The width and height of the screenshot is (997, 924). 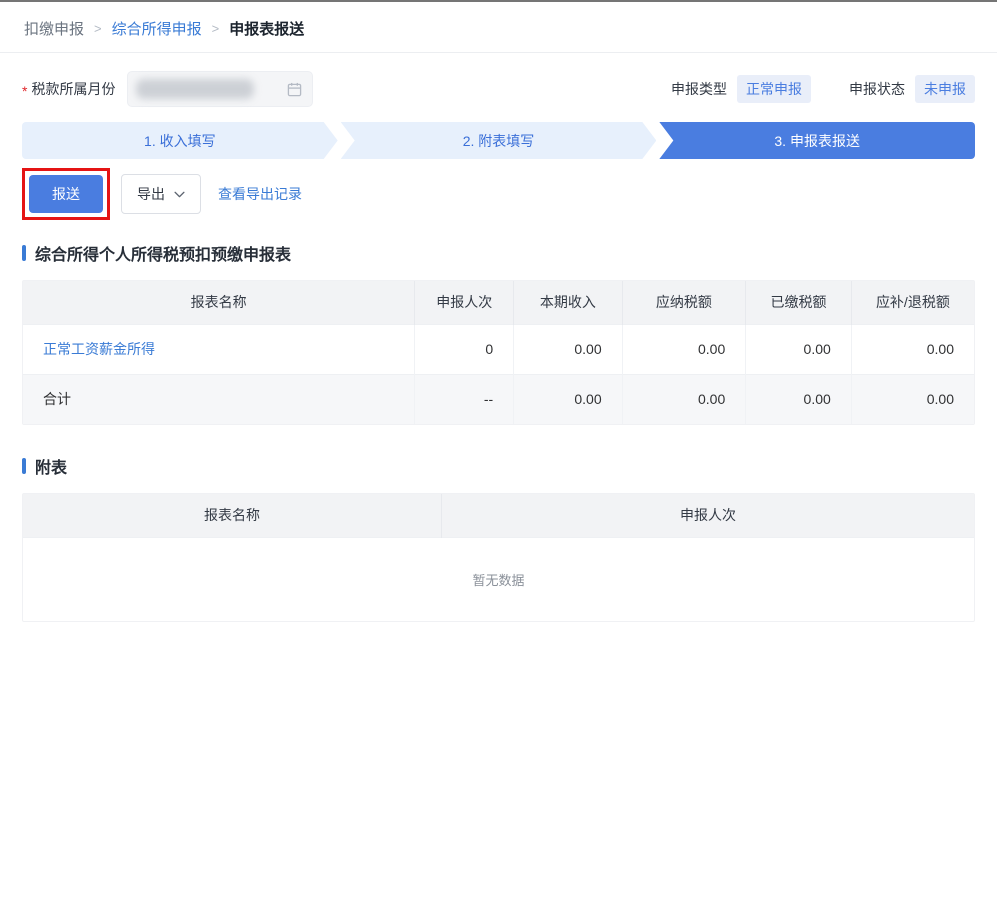 I want to click on export-button-label: 导出, so click(x=151, y=194).